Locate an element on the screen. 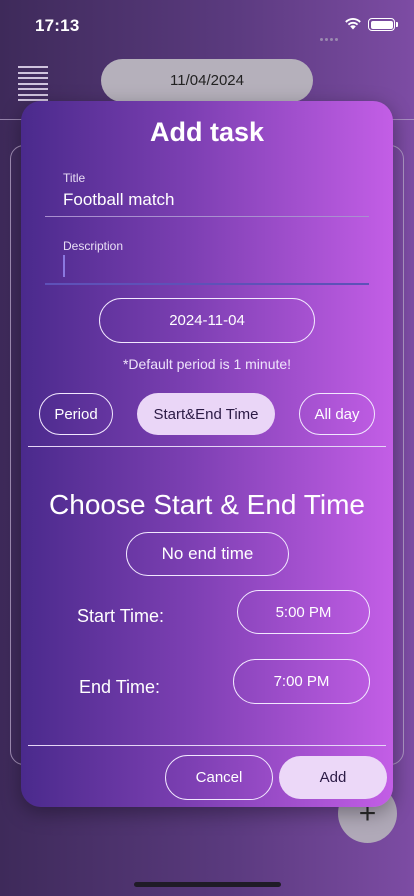 Image resolution: width=414 pixels, height=896 pixels. start-time-label: Start Time: is located at coordinates (121, 616).